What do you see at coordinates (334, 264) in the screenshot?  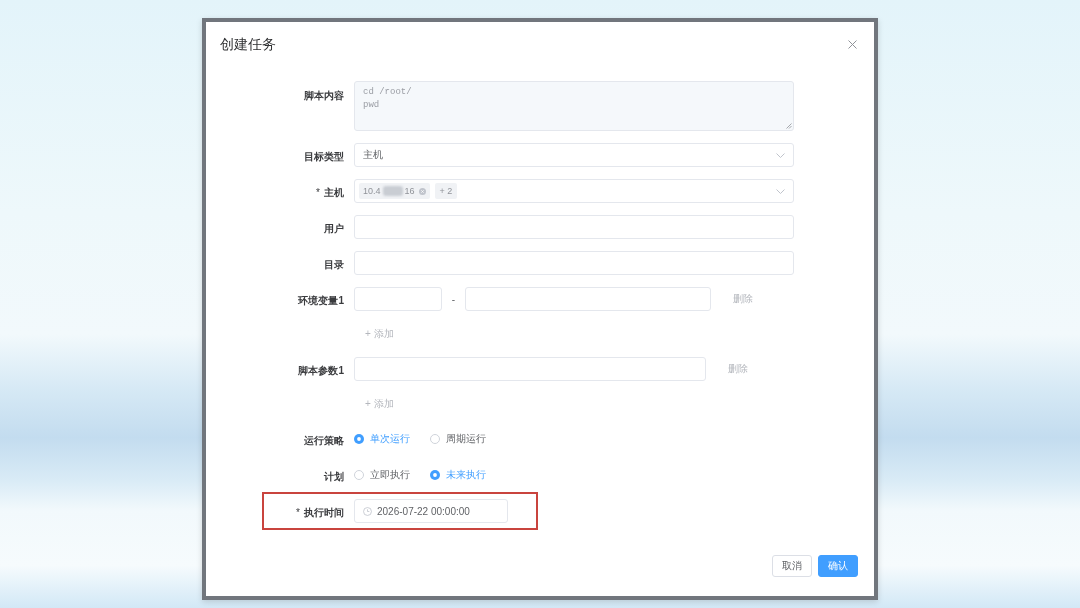 I see `field-label: 目录` at bounding box center [334, 264].